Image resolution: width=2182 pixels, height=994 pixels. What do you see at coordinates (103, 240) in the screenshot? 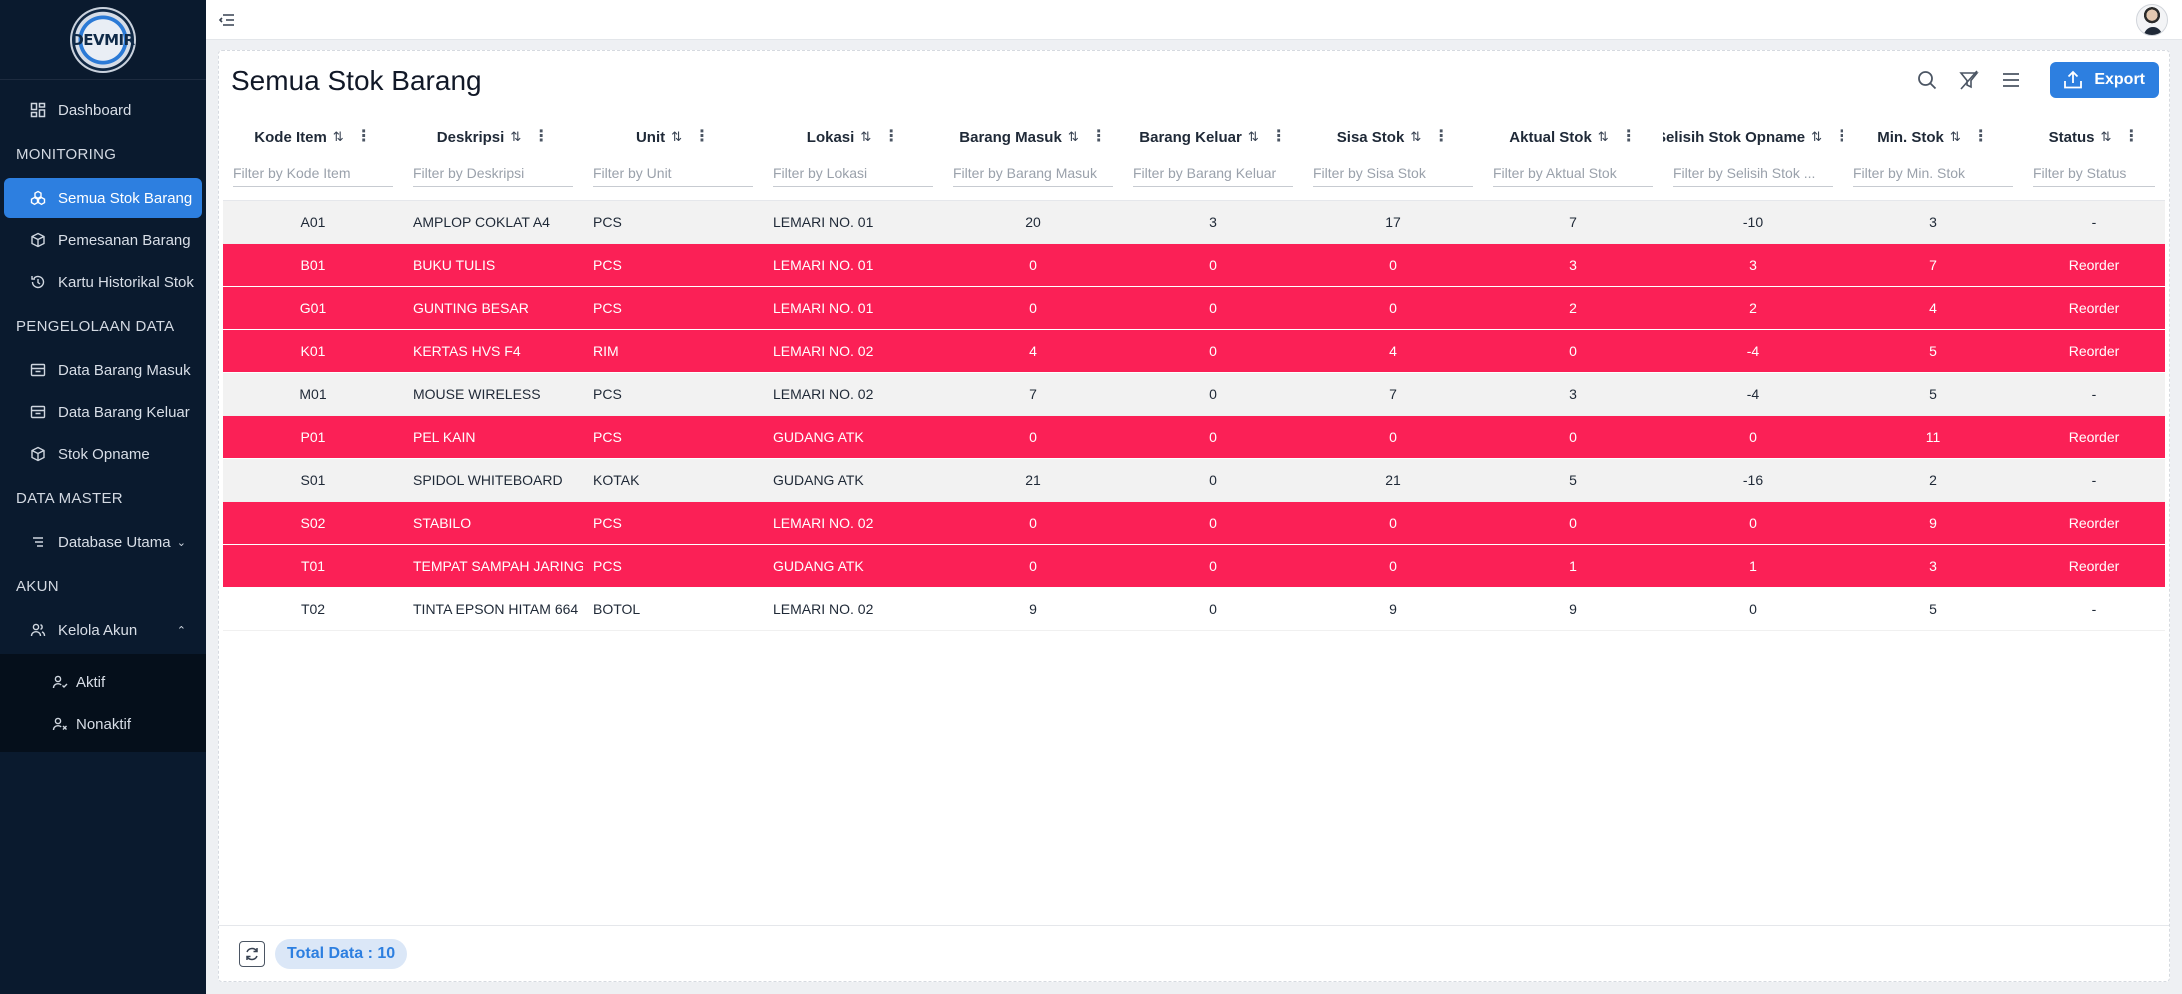
I see `sidebar-item-pemesanan-barang: Pemesanan Barang` at bounding box center [103, 240].